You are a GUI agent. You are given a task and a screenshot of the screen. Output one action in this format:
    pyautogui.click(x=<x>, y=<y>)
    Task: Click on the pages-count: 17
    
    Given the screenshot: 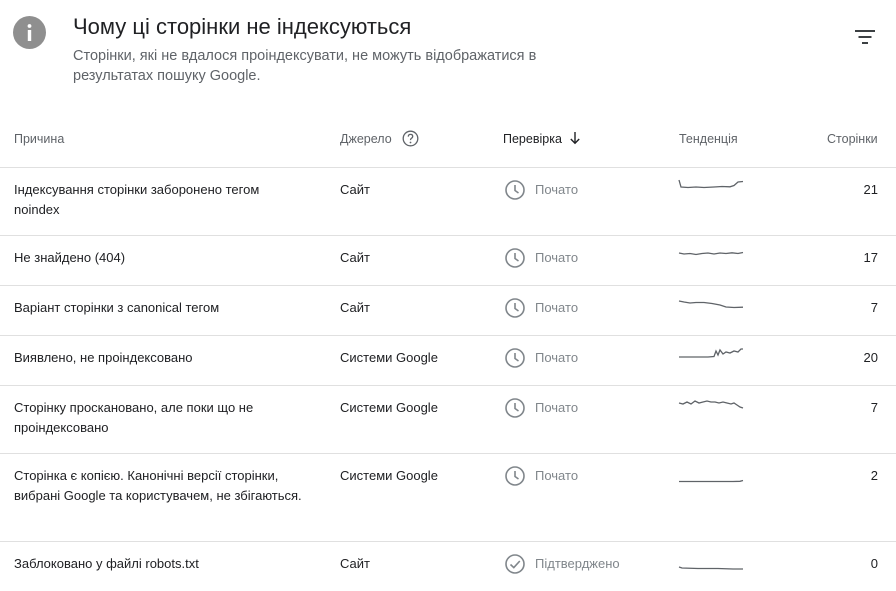 What is the action you would take?
    pyautogui.click(x=870, y=257)
    